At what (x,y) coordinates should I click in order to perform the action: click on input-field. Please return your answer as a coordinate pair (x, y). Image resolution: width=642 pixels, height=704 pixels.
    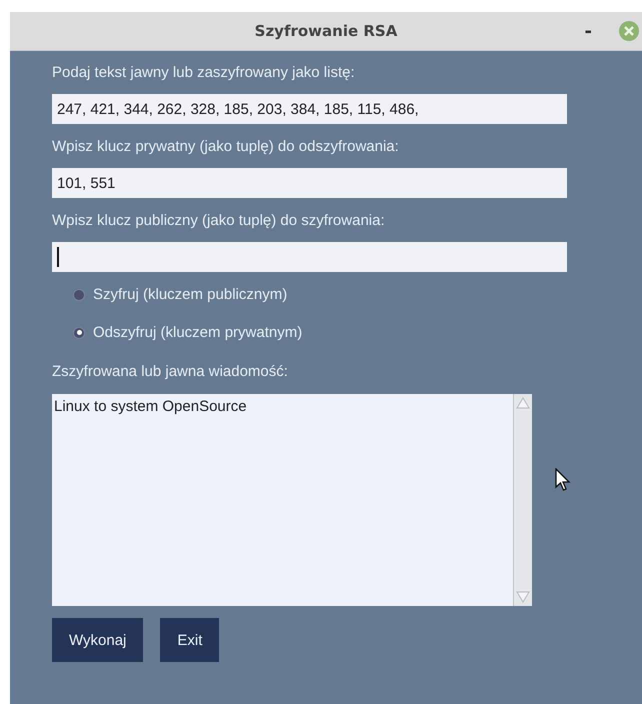
    Looking at the image, I should click on (309, 257).